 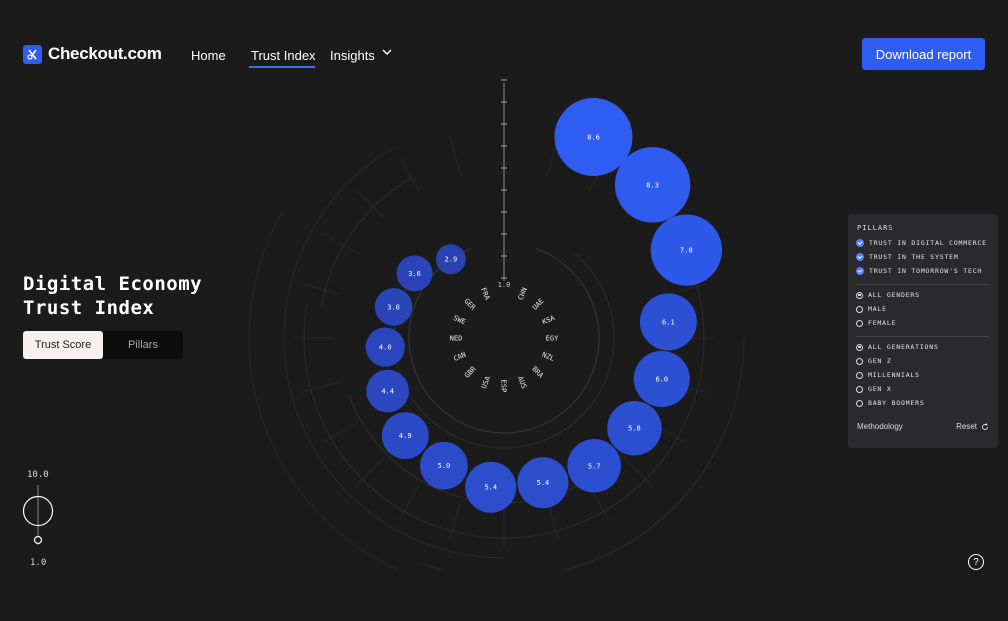 What do you see at coordinates (486, 381) in the screenshot?
I see `country-label: USA` at bounding box center [486, 381].